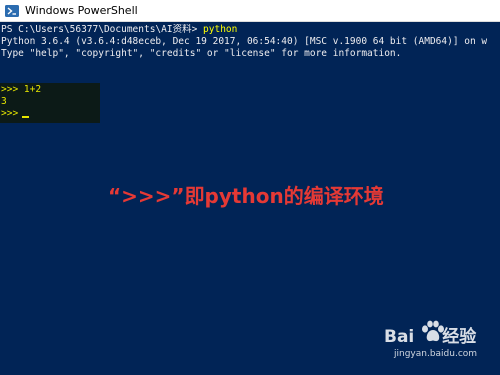 This screenshot has width=500, height=375. I want to click on title-bar: Windows PowerShell, so click(250, 11).